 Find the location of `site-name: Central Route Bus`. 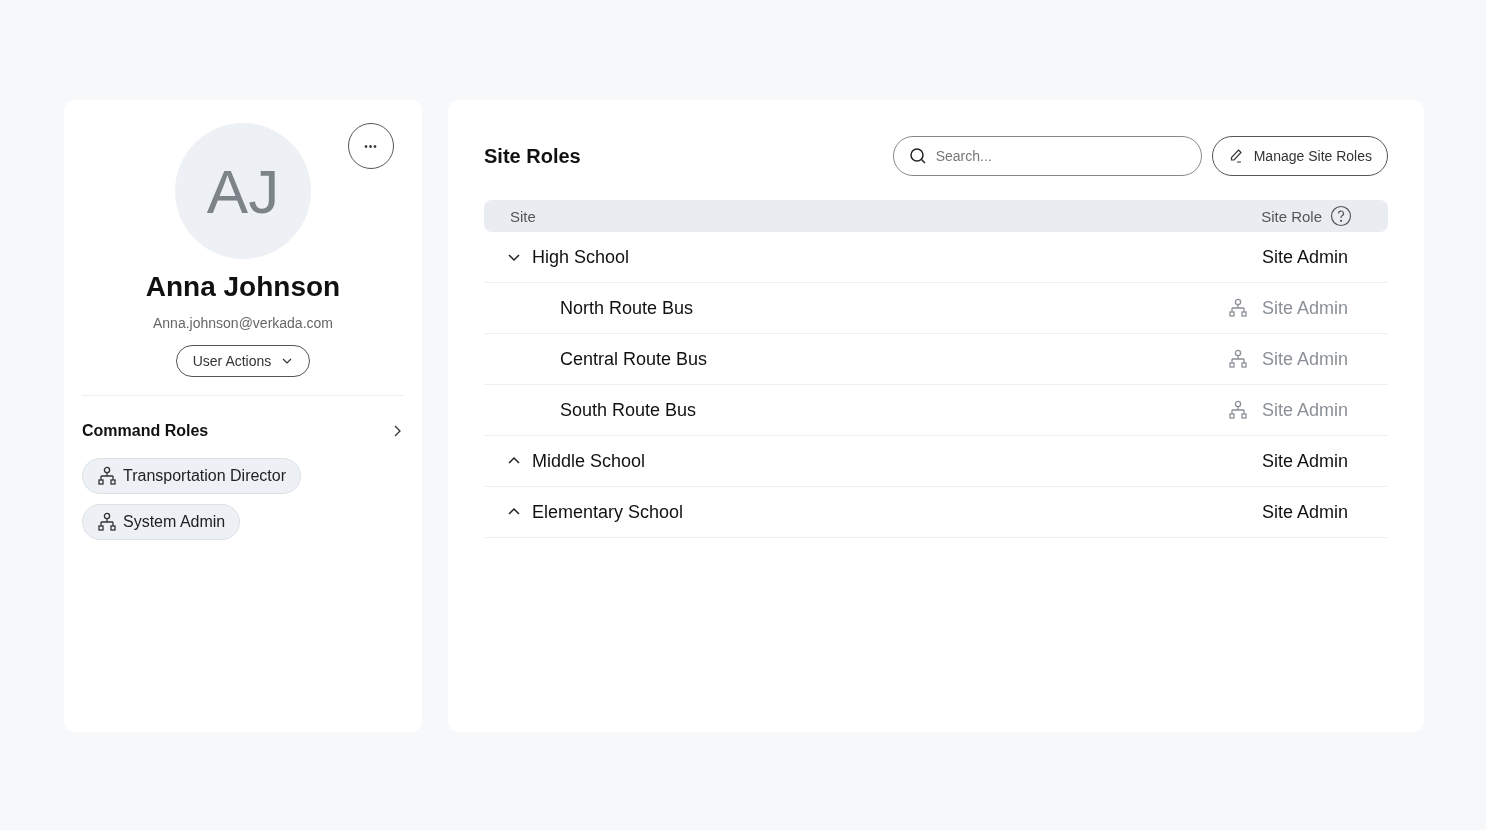

site-name: Central Route Bus is located at coordinates (634, 359).